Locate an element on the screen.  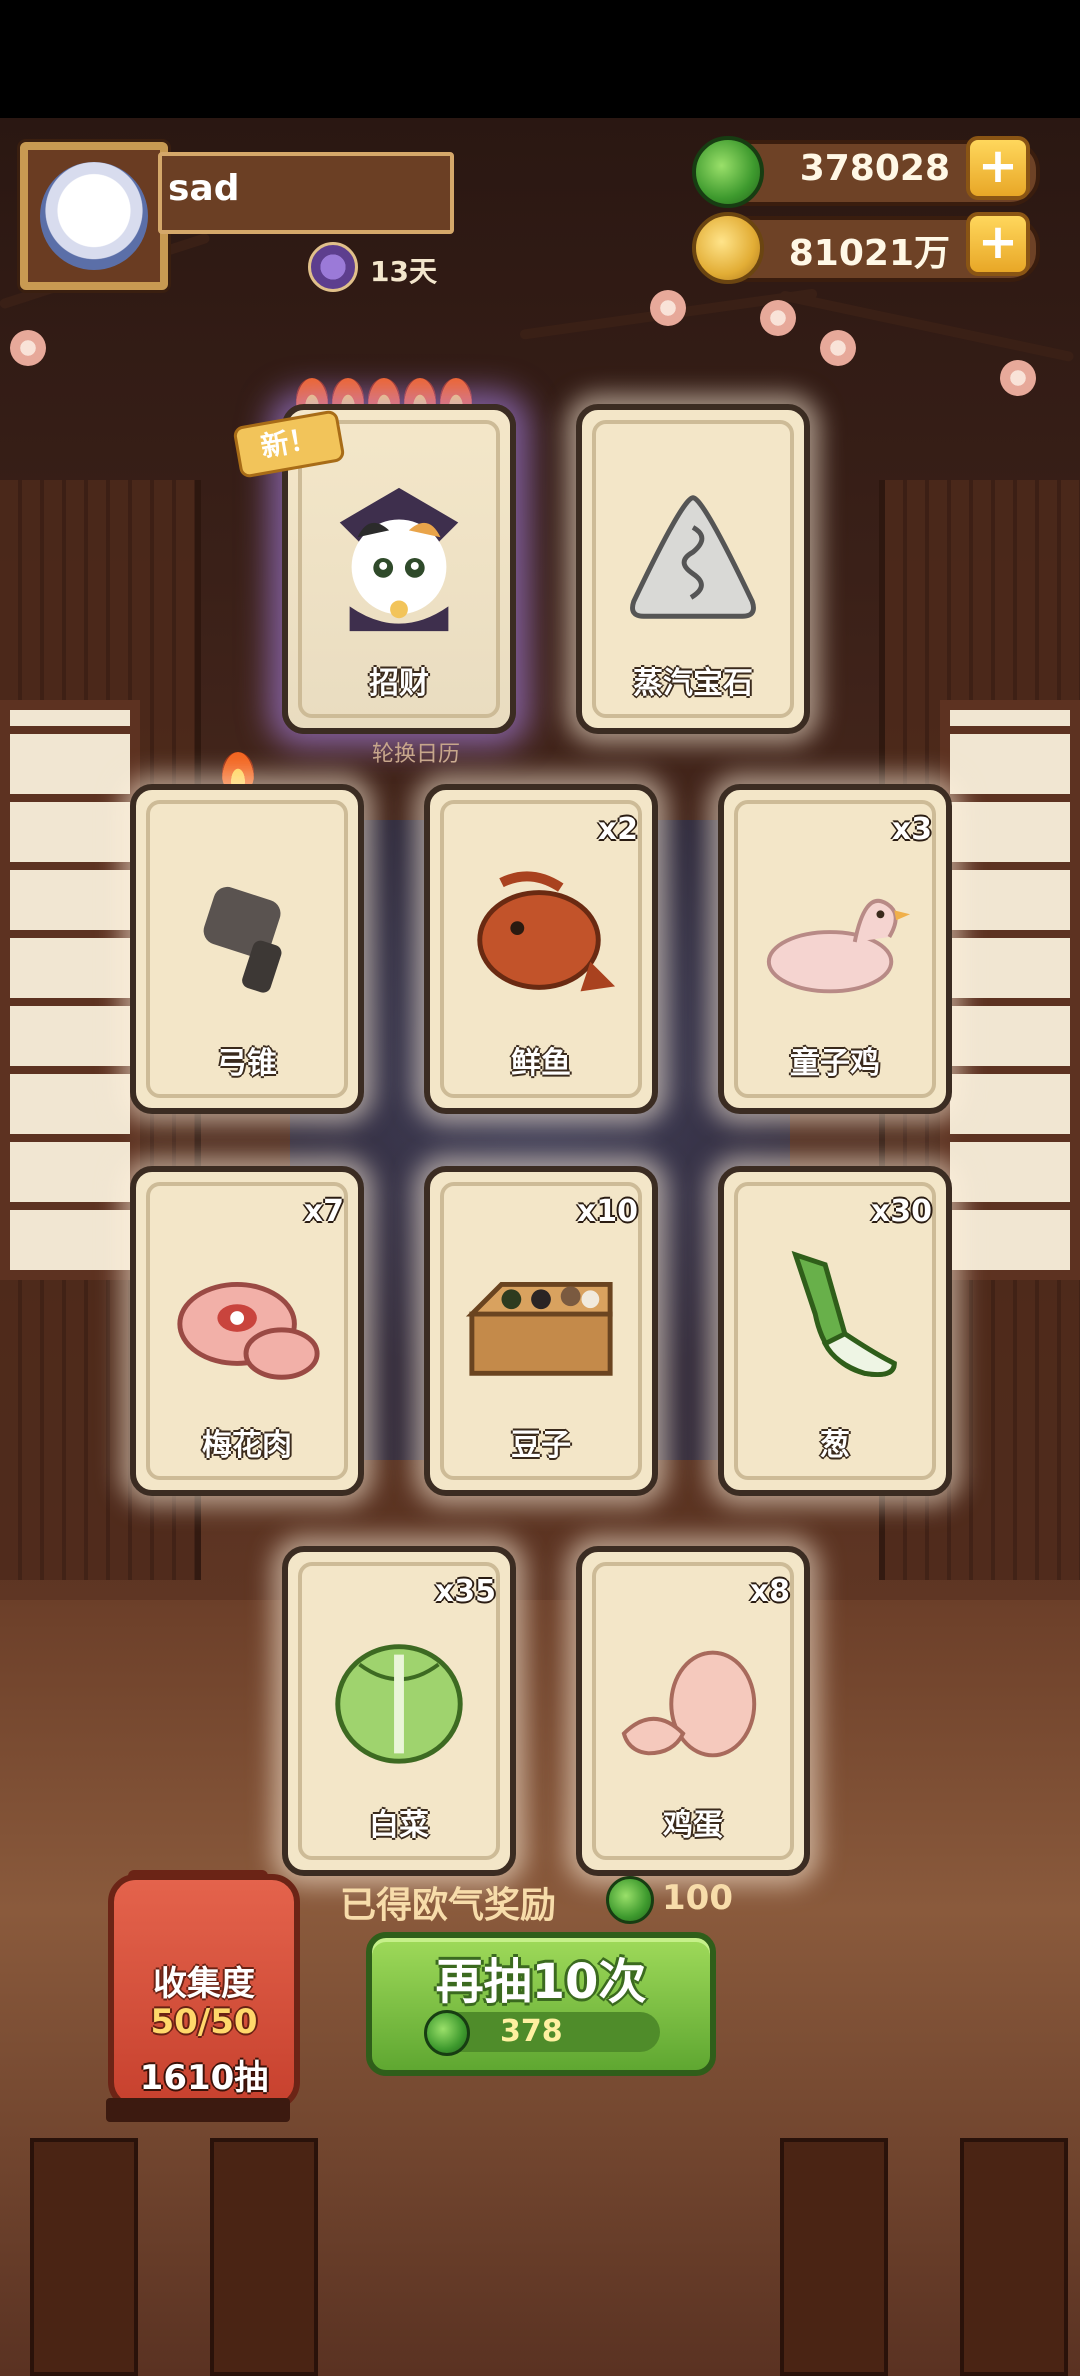
card-label: 葱 is located at coordinates (835, 1445).